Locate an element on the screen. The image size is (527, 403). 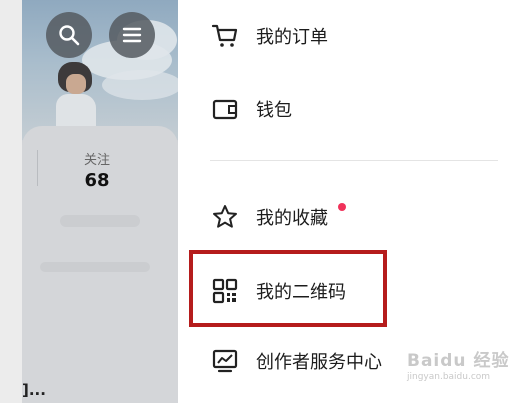
menu-item-orders-label: 我的订单 is located at coordinates (292, 37).